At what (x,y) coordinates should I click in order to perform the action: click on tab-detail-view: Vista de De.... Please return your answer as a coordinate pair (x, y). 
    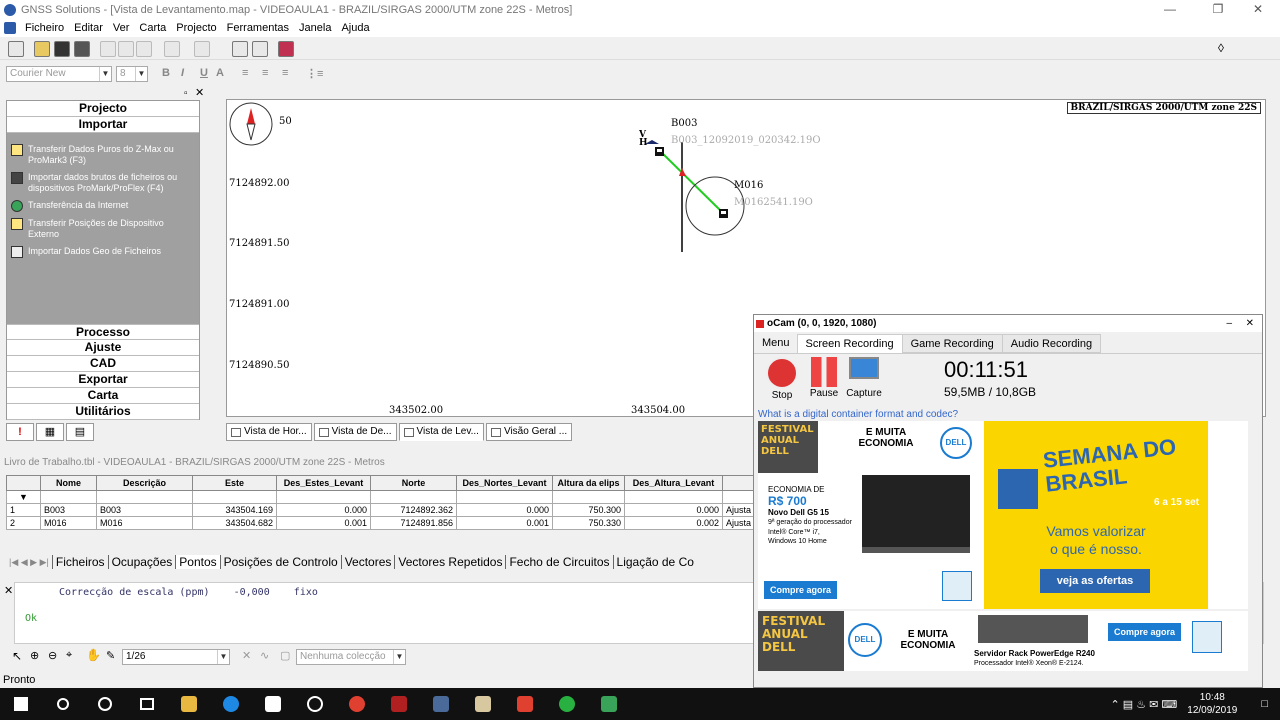
    Looking at the image, I should click on (355, 432).